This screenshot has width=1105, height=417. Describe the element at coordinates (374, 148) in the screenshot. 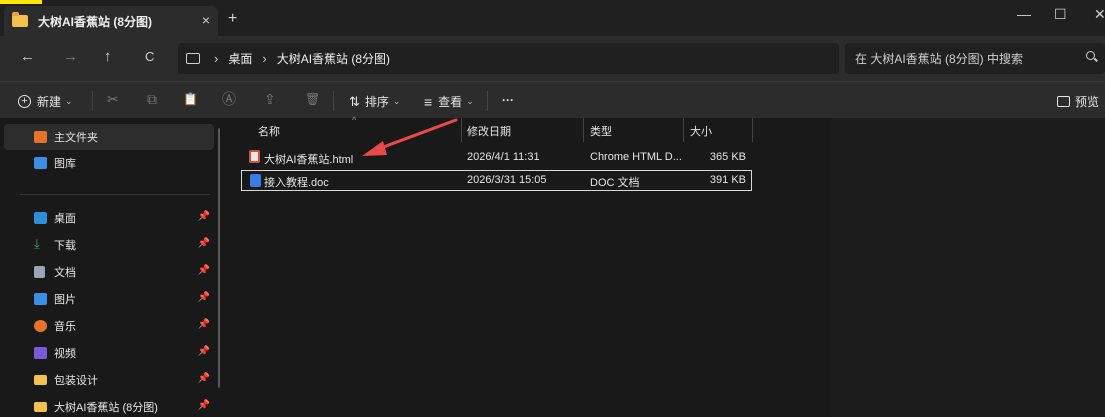

I see `annotation-arrow-head` at that location.